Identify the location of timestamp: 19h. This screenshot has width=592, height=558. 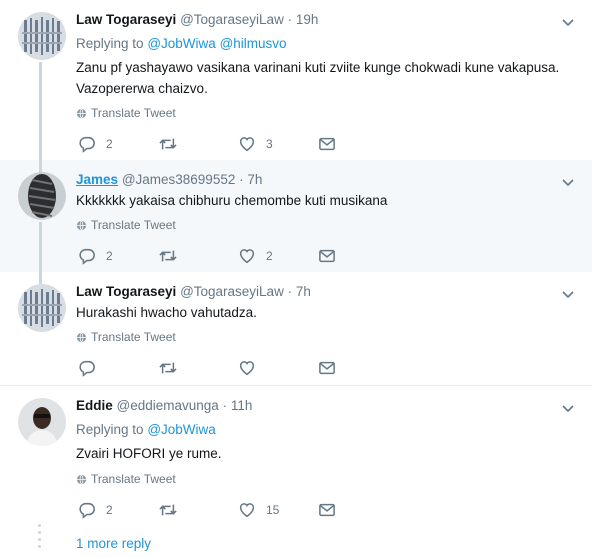
(307, 19).